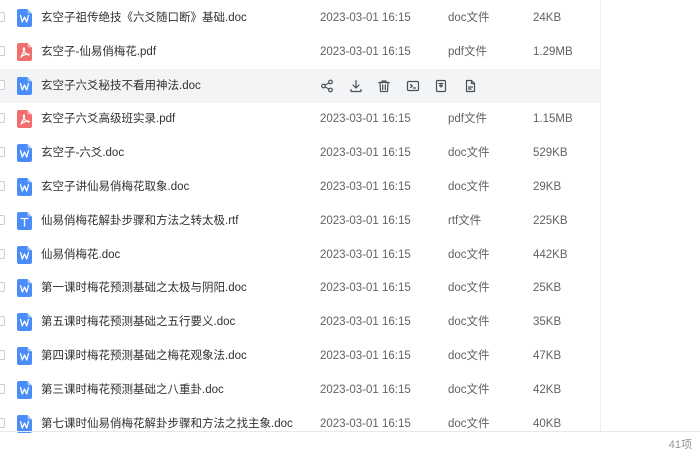 The image size is (700, 457). What do you see at coordinates (300, 52) in the screenshot?
I see `file-row: 玄空子-仙易俏梅花.pdf 2023-03-01 16:15 pdf文件 1.29MB` at bounding box center [300, 52].